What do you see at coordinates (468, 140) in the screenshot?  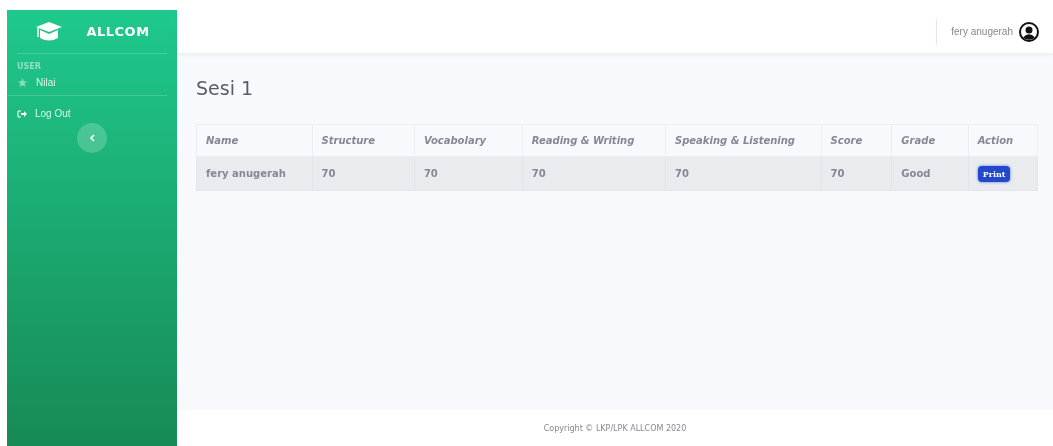 I see `column-header: Vocabolary` at bounding box center [468, 140].